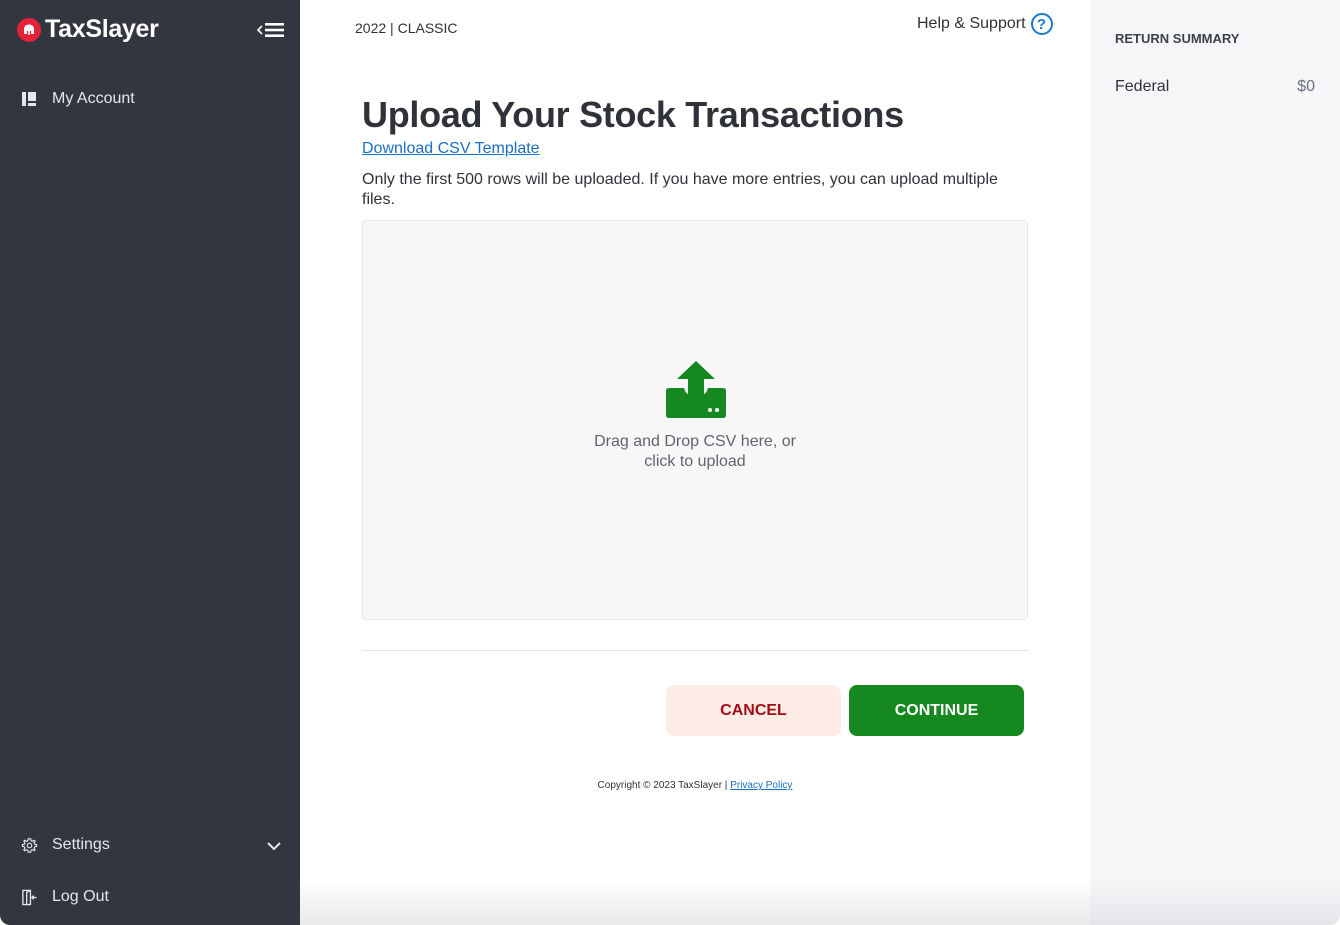 The height and width of the screenshot is (925, 1340). I want to click on sidebar-item-settings: Settings, so click(151, 845).